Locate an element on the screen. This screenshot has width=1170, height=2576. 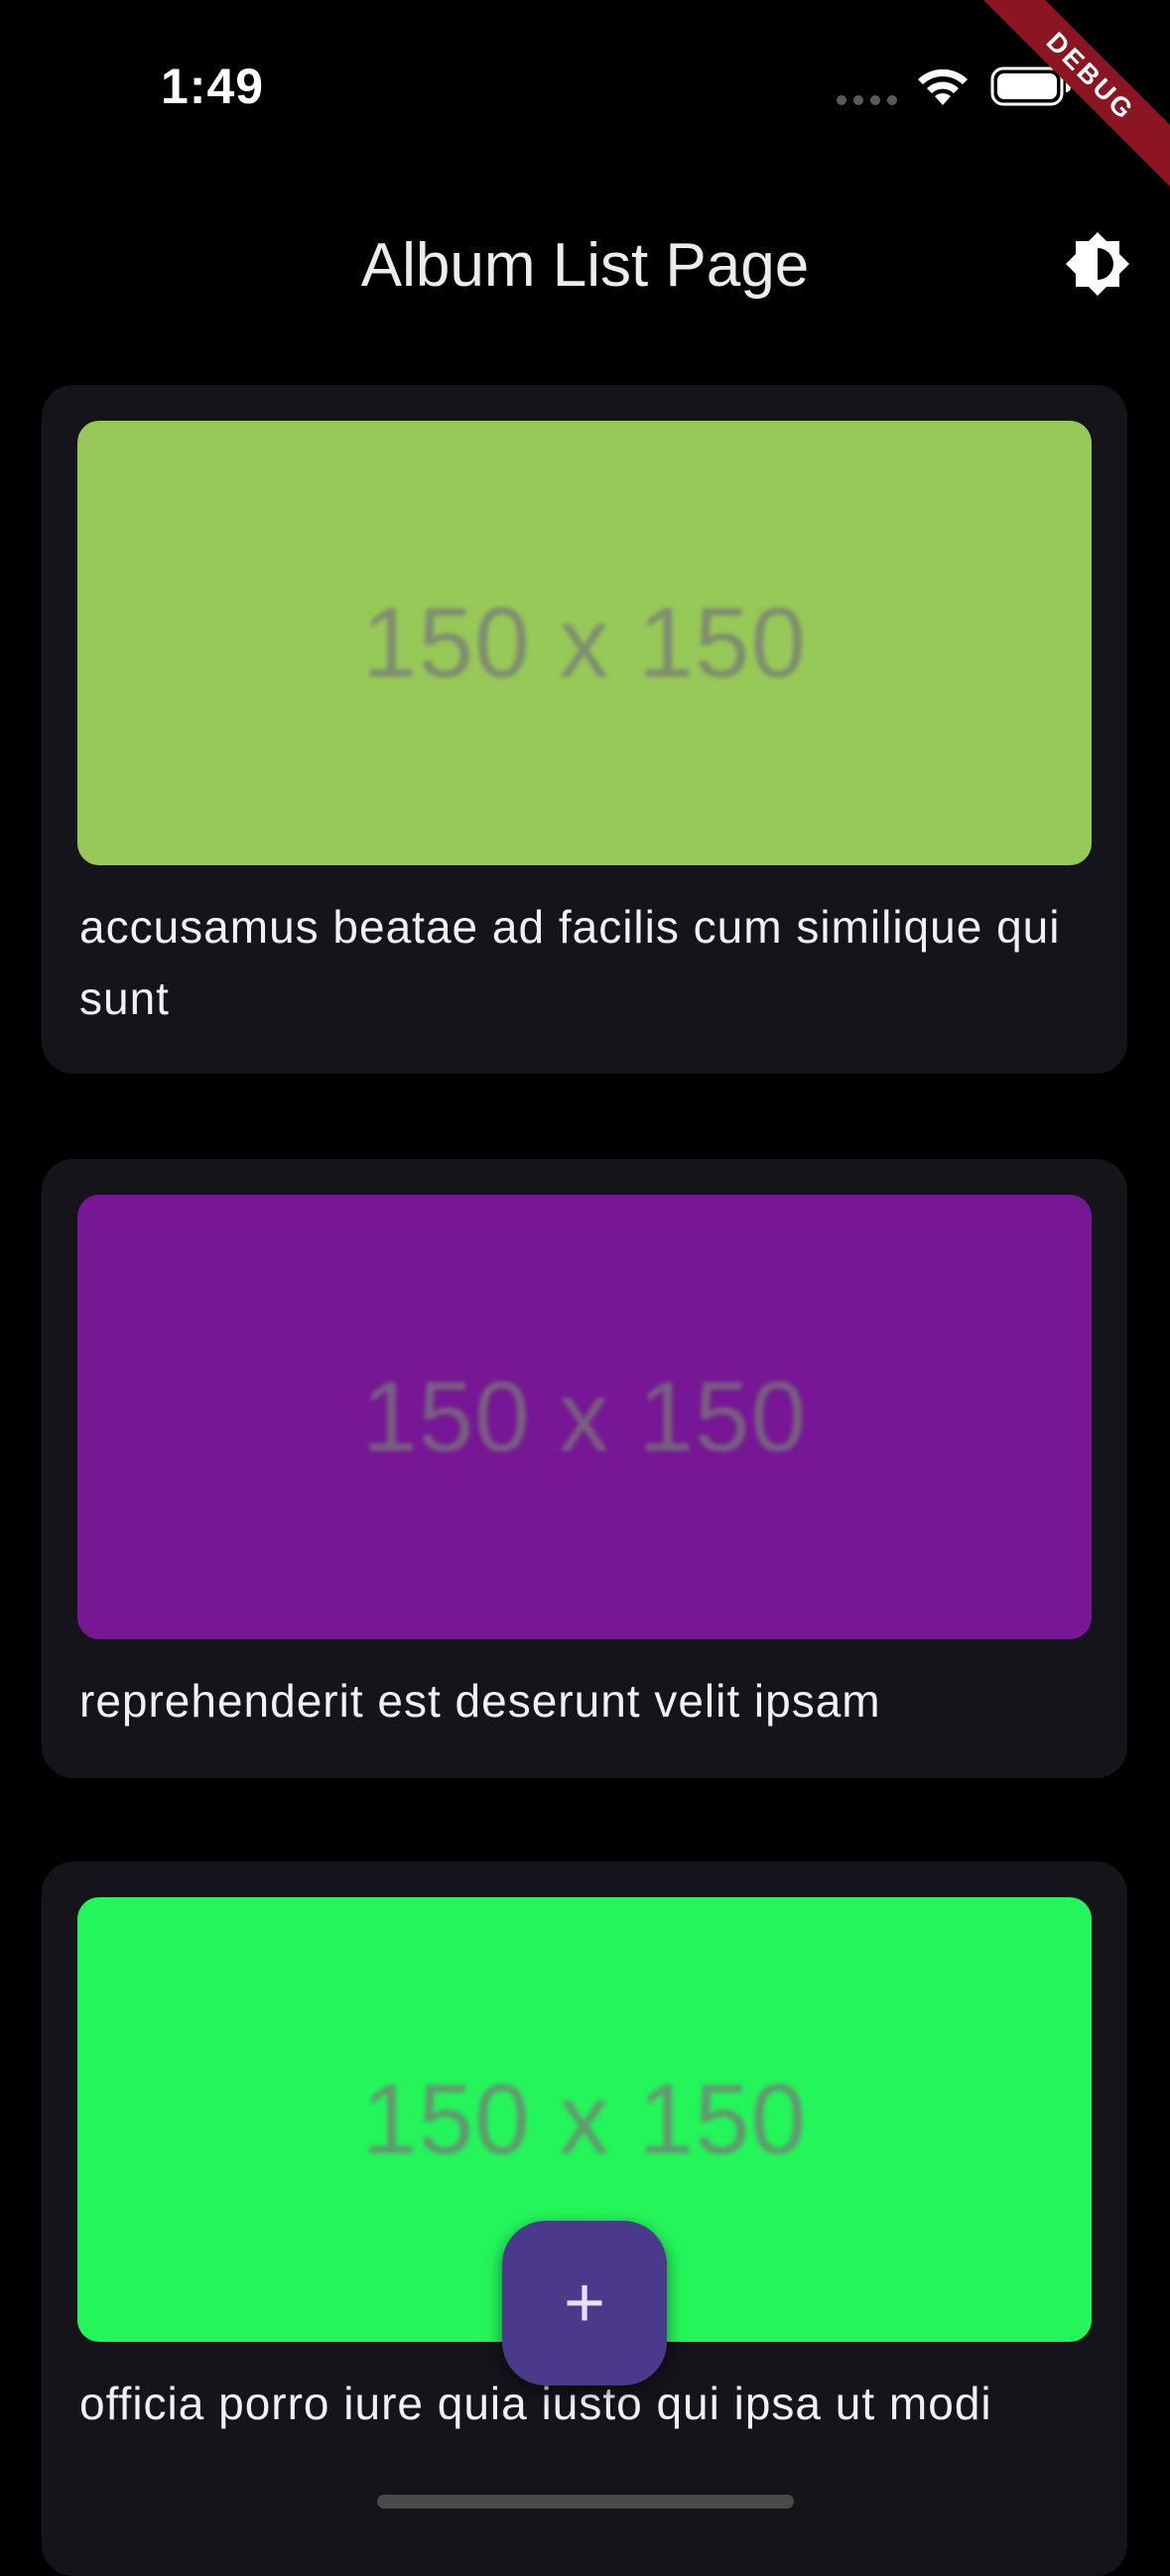
status-time: 1:49 is located at coordinates (213, 87).